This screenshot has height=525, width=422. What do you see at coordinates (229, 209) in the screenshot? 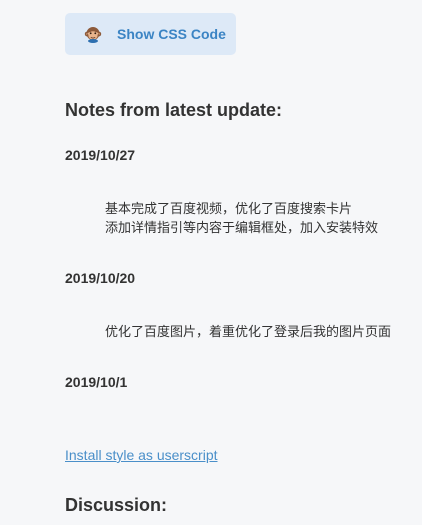
I see `entry-line: 基本完成了百度视频，优化了百度搜索卡片` at bounding box center [229, 209].